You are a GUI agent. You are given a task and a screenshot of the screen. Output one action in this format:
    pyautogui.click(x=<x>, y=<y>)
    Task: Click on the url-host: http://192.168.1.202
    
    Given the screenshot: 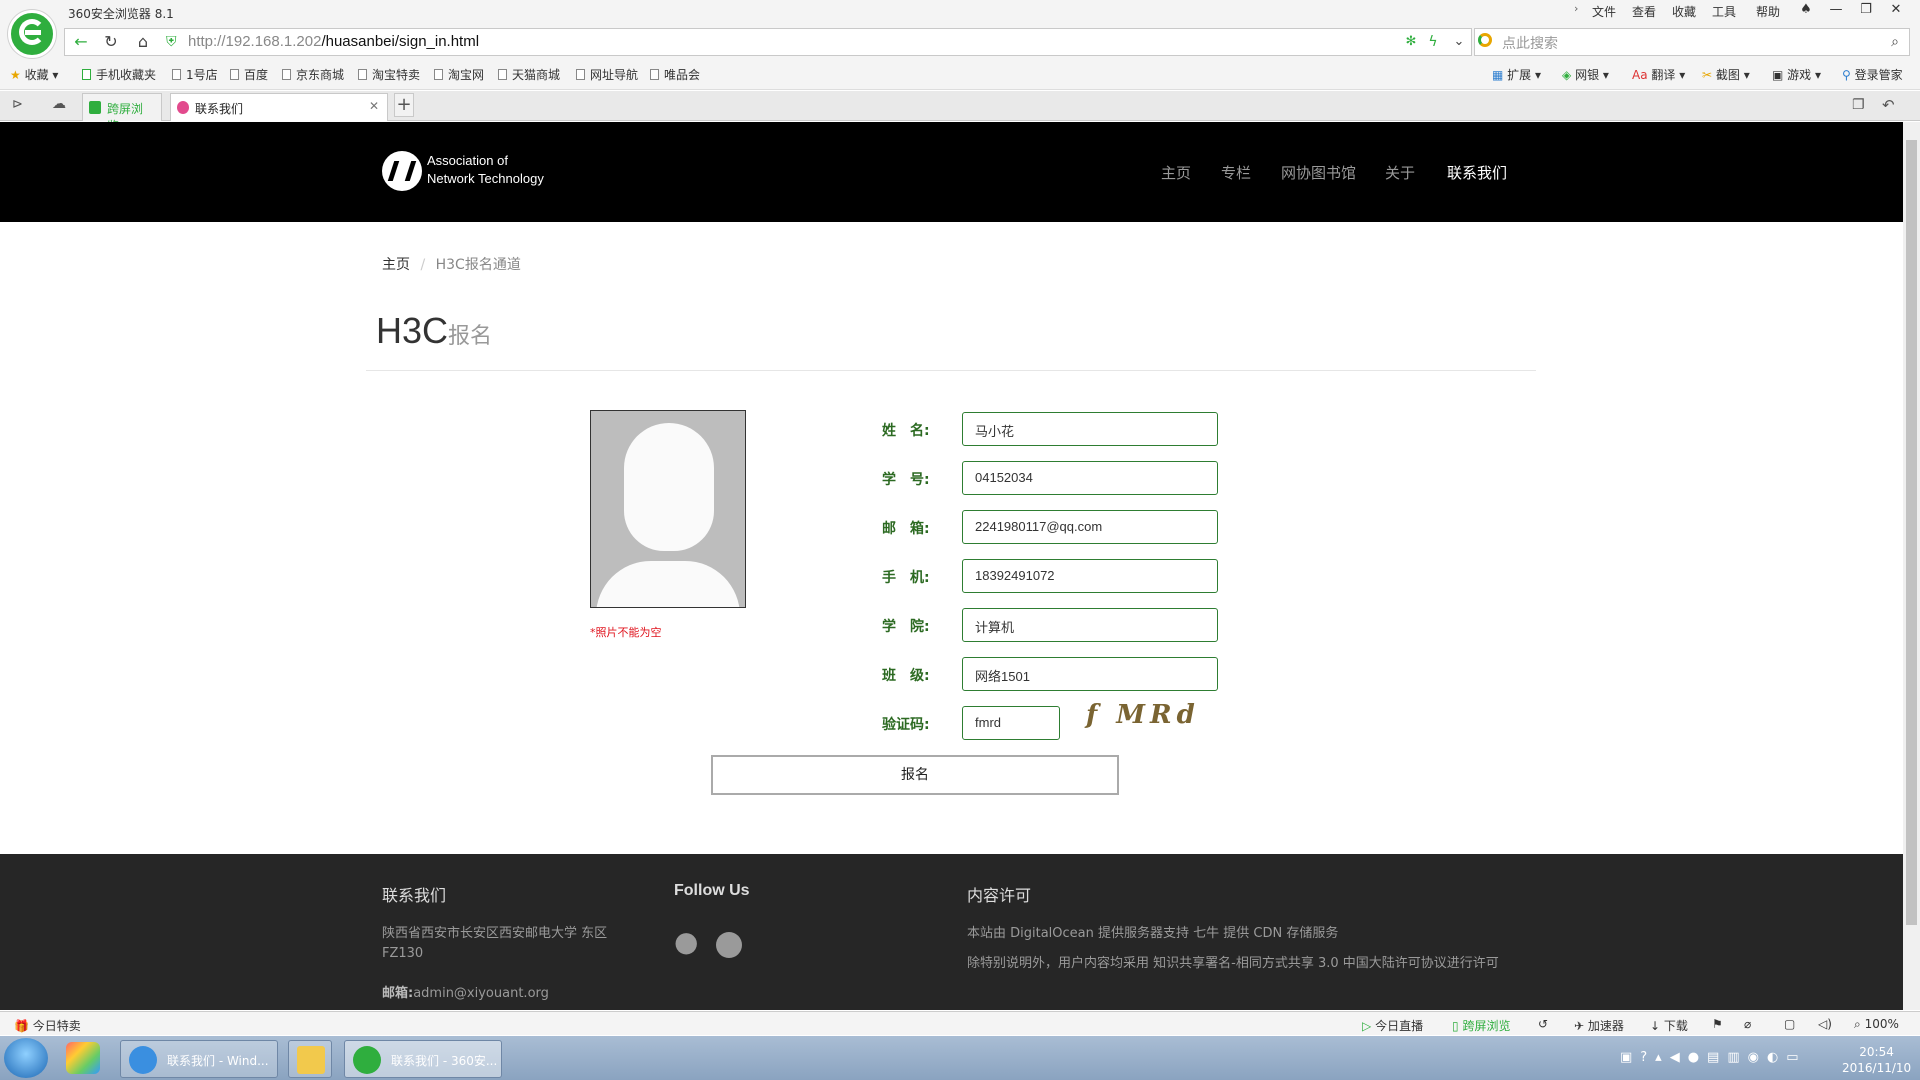 What is the action you would take?
    pyautogui.click(x=255, y=41)
    